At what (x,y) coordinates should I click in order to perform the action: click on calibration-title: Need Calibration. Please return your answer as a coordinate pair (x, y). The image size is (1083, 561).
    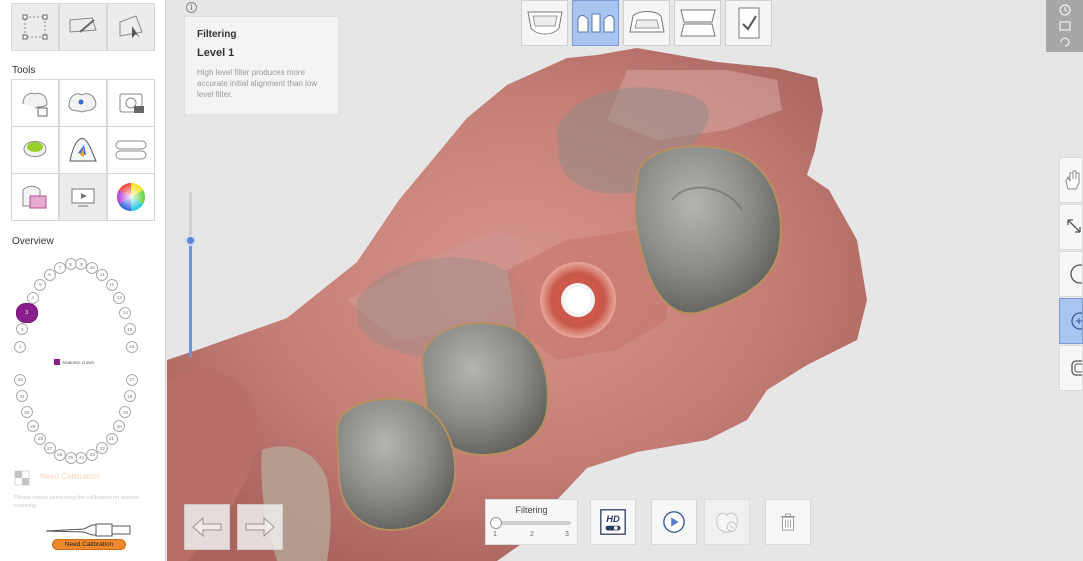
    Looking at the image, I should click on (70, 476).